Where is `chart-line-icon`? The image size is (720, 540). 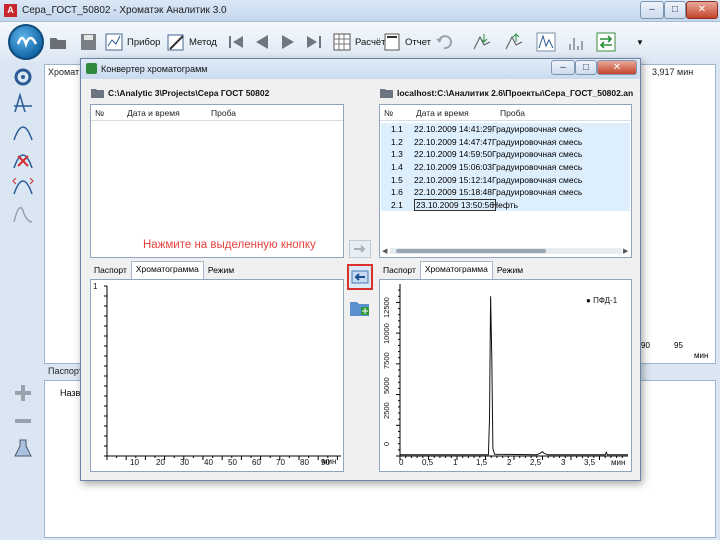 chart-line-icon is located at coordinates (546, 42).